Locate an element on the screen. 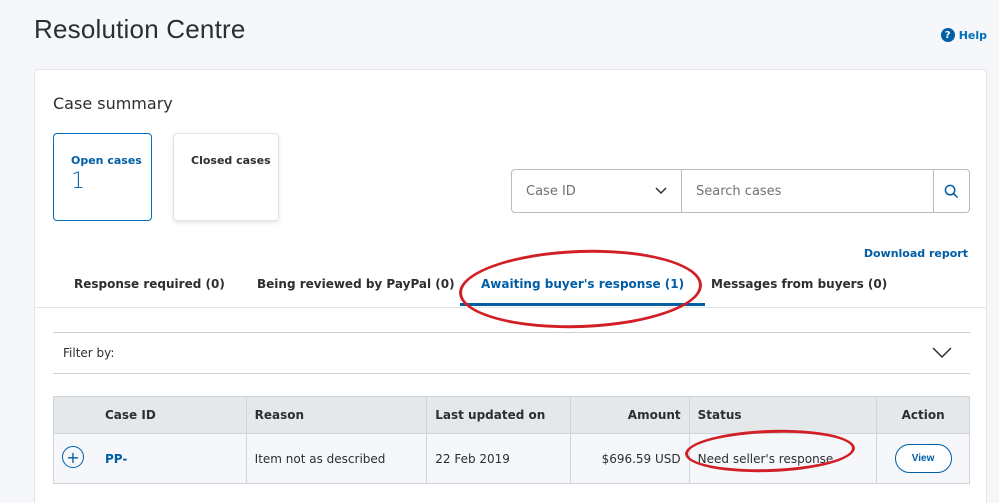  row-status: Need seller's response is located at coordinates (784, 458).